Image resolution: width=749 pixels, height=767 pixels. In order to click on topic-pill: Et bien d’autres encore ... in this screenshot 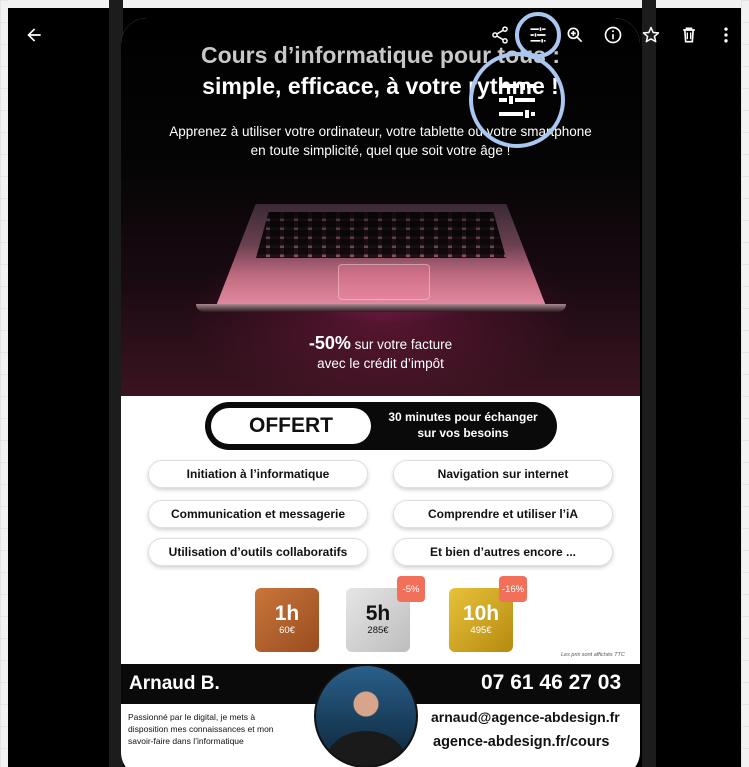, I will do `click(503, 552)`.